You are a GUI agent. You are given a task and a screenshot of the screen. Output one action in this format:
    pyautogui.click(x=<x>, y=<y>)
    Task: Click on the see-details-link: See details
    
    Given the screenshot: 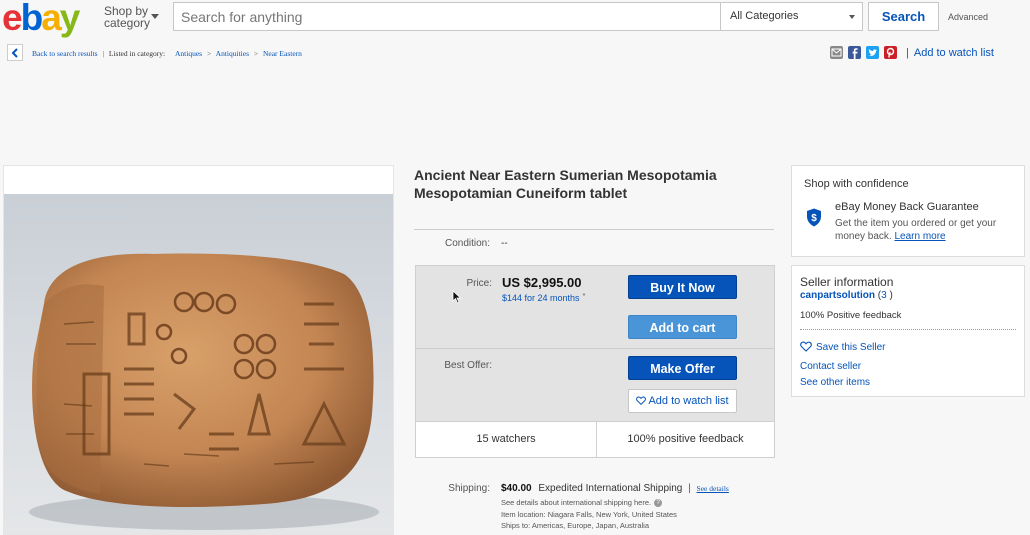 What is the action you would take?
    pyautogui.click(x=713, y=488)
    